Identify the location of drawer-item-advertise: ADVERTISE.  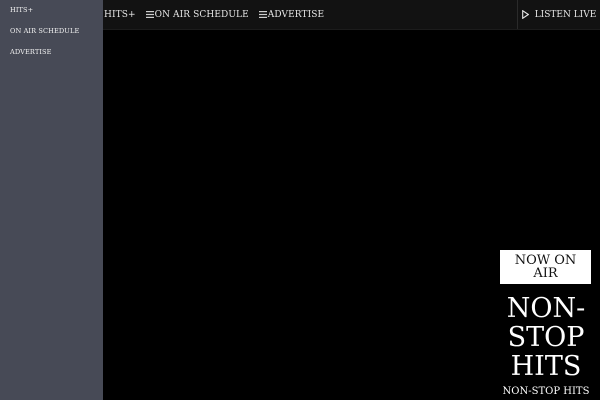
(31, 52).